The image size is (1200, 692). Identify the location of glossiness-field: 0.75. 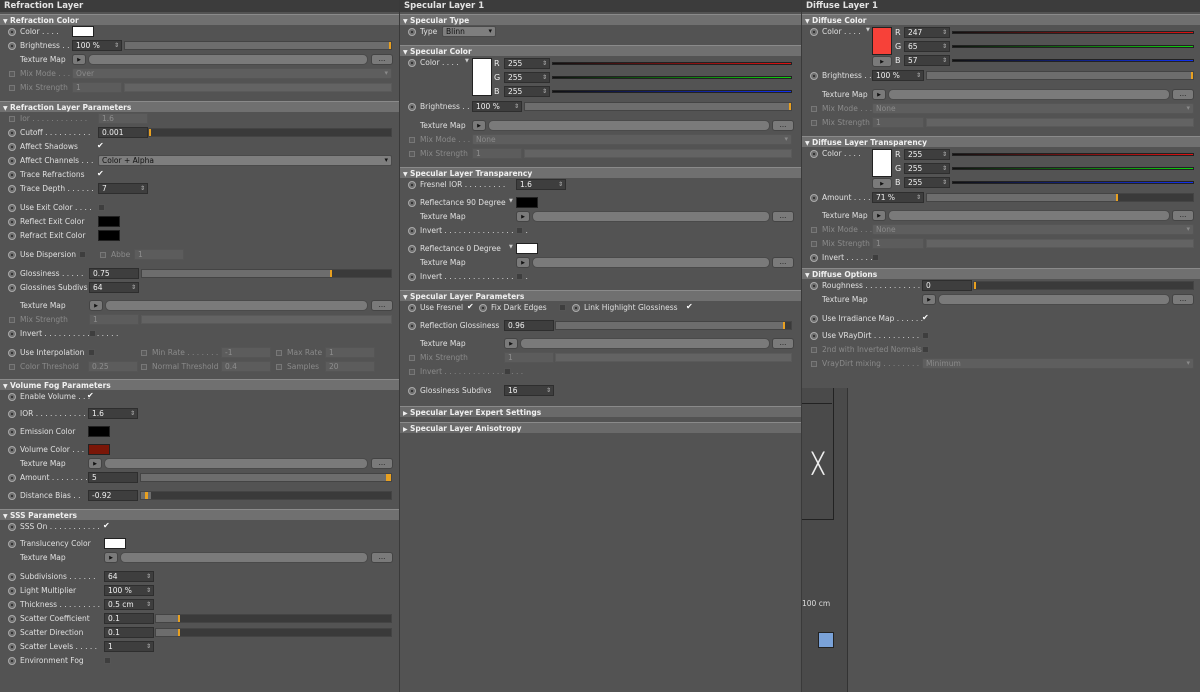
(114, 273).